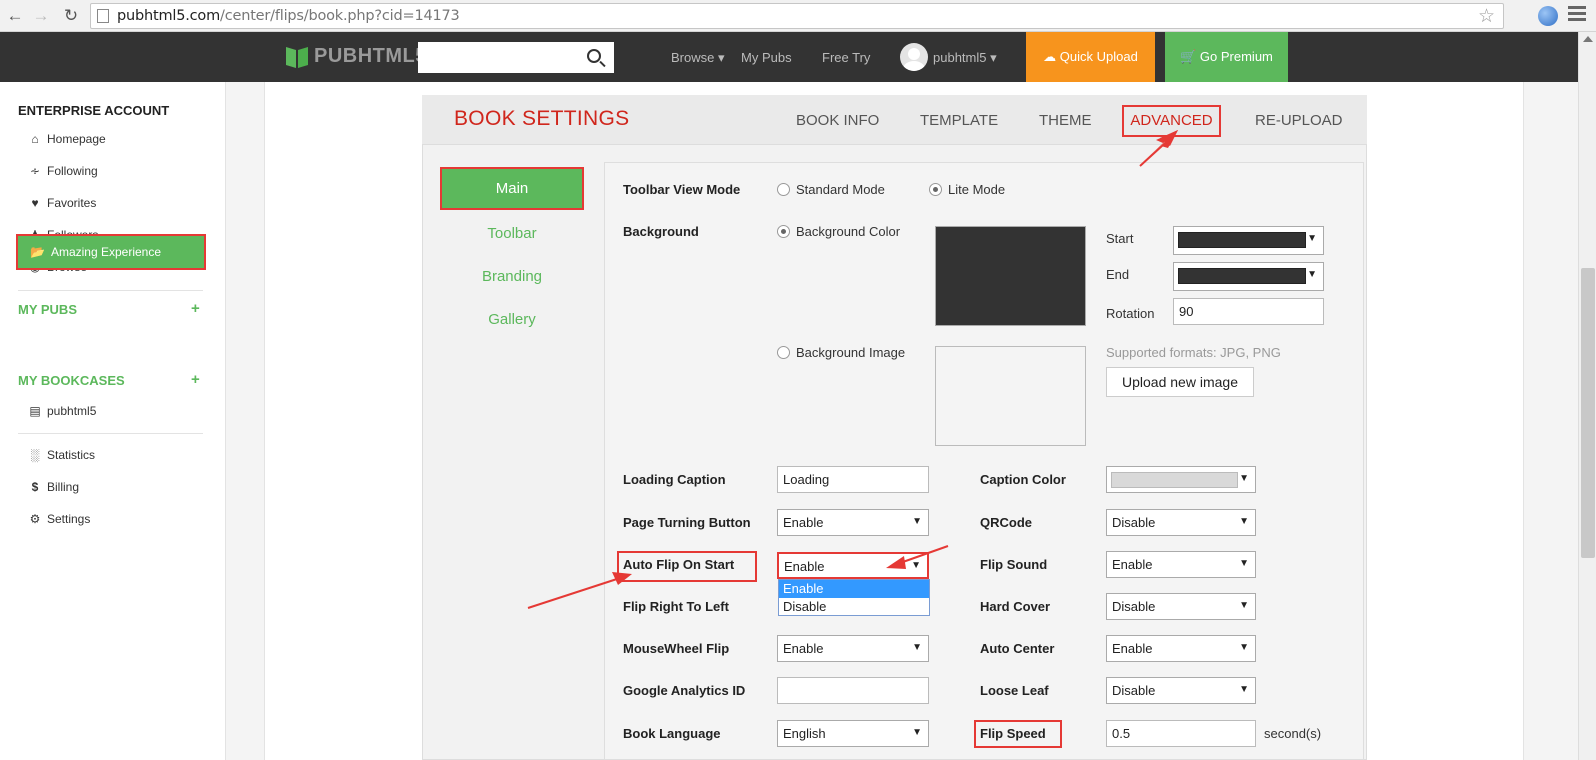 The height and width of the screenshot is (760, 1596). I want to click on sidebar-item-following: ∻ Following, so click(63, 171).